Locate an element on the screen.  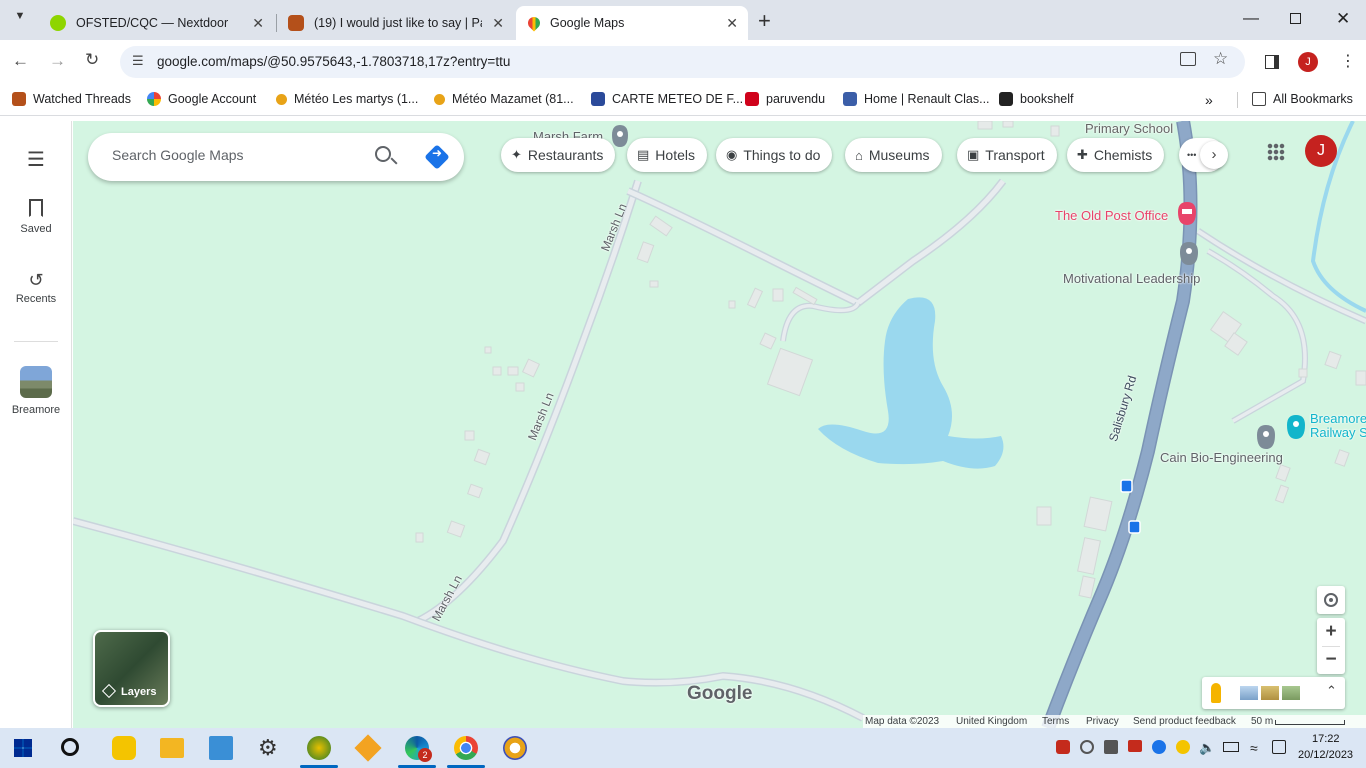
vpn-app-icon is located at coordinates (515, 748).